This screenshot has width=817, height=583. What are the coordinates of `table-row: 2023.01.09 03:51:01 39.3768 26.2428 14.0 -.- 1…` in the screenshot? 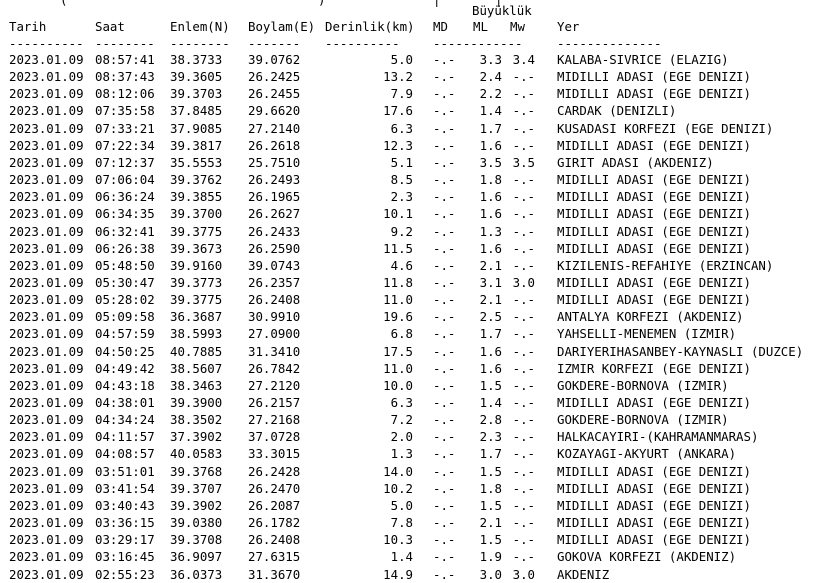 It's located at (408, 471).